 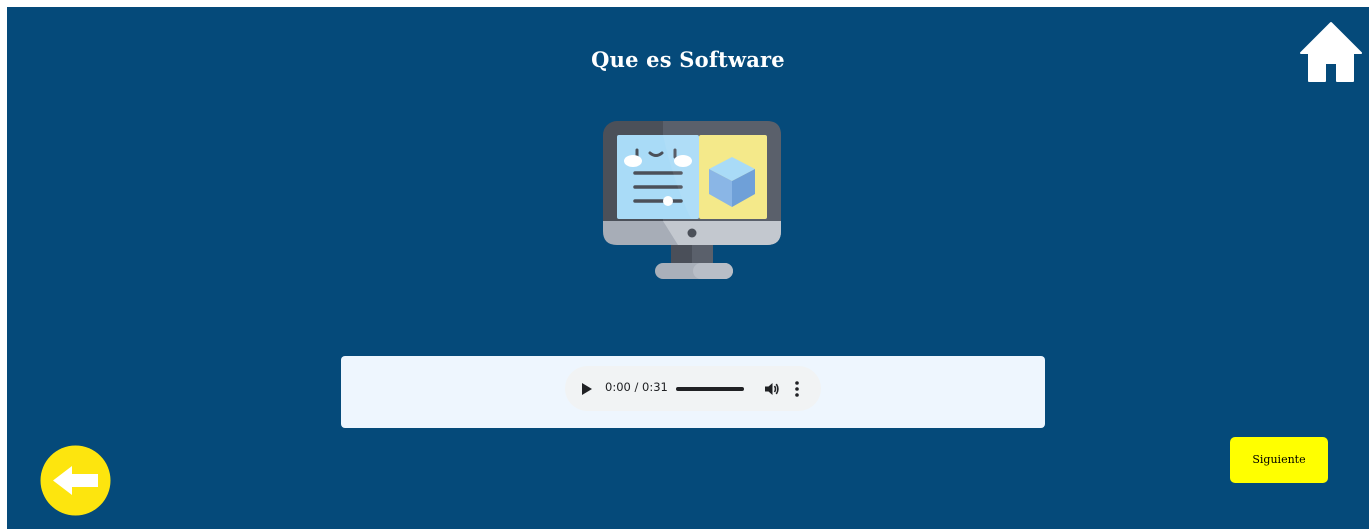 I want to click on page-title: Que es Software, so click(x=688, y=59).